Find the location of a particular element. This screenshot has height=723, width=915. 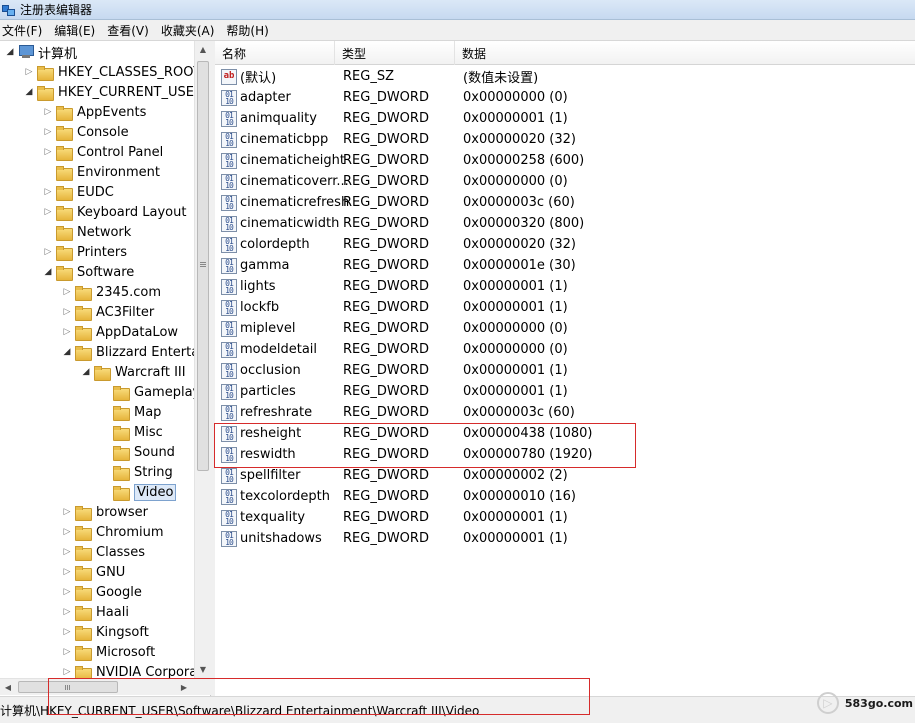

tree-item: ▷ AC3Filter is located at coordinates (107, 312).